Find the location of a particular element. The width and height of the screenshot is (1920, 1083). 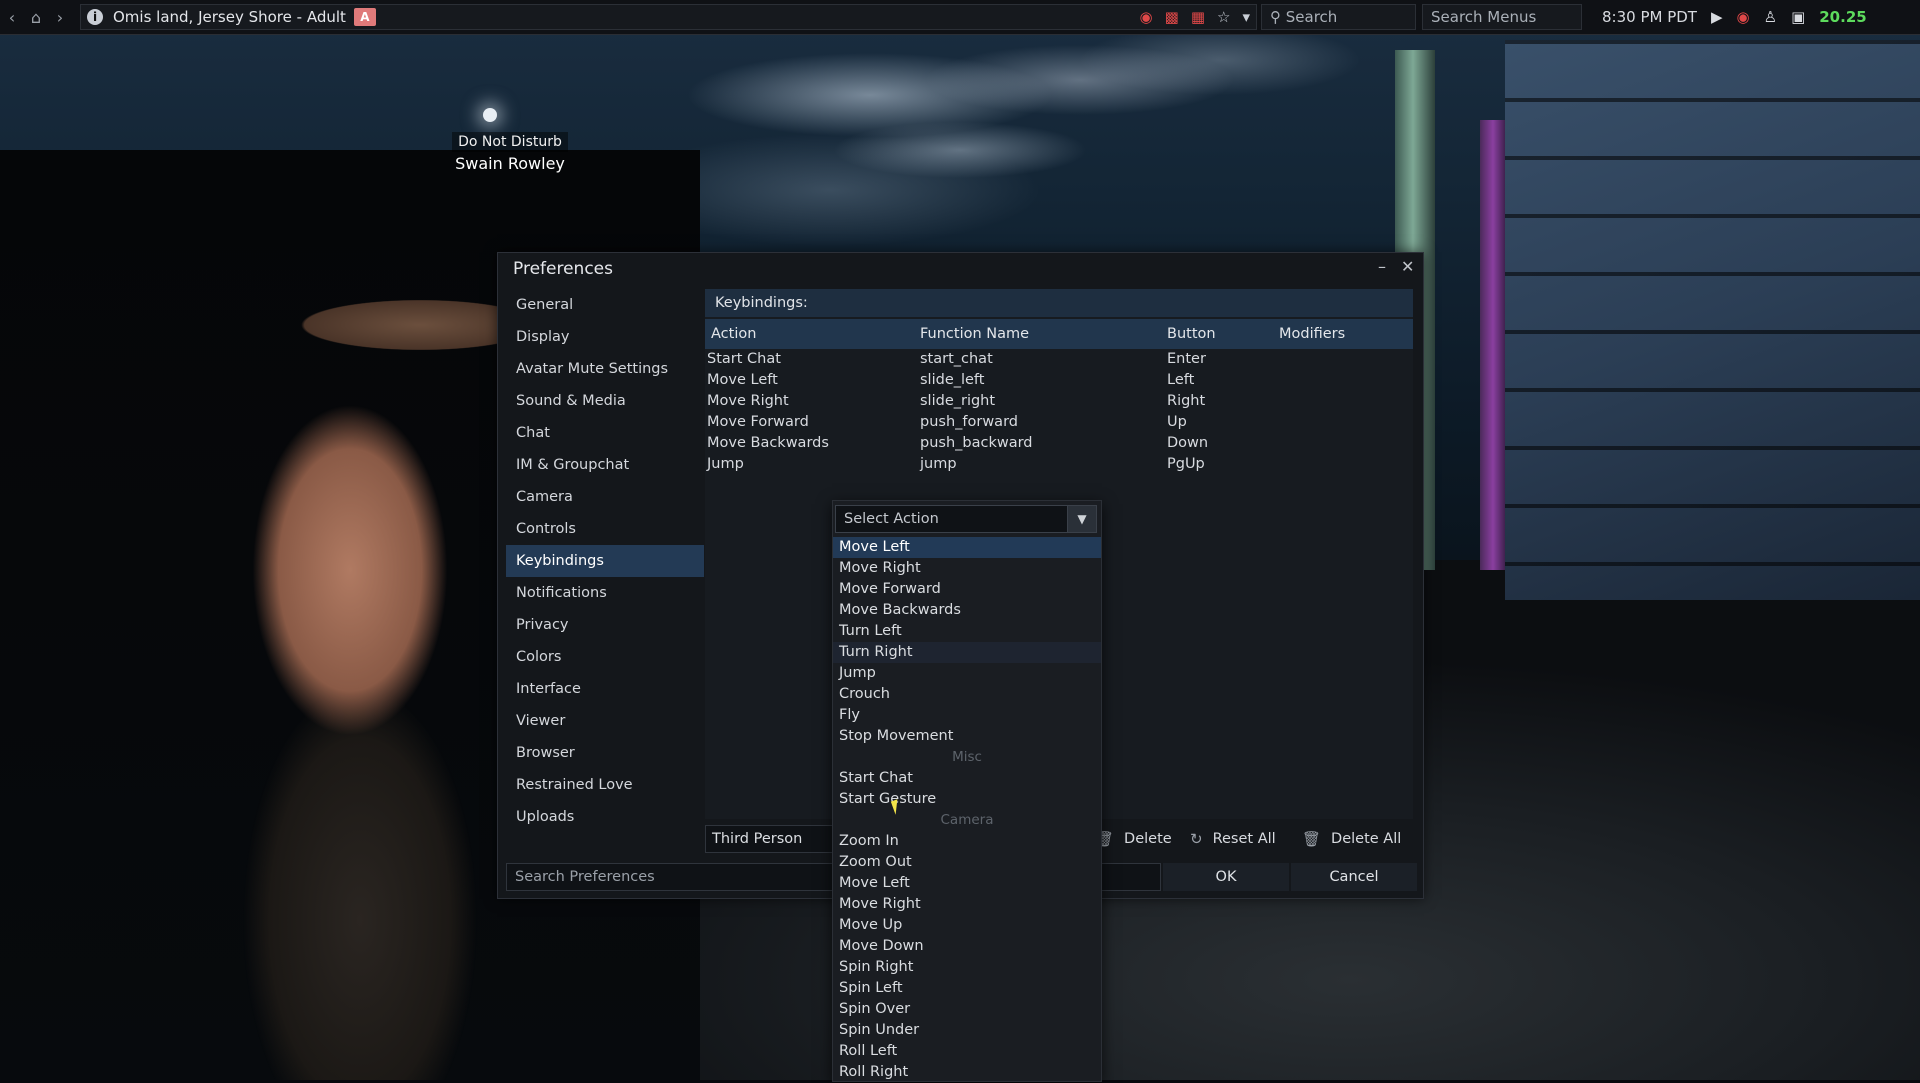

dropdown-group-header: Camera is located at coordinates (967, 820).